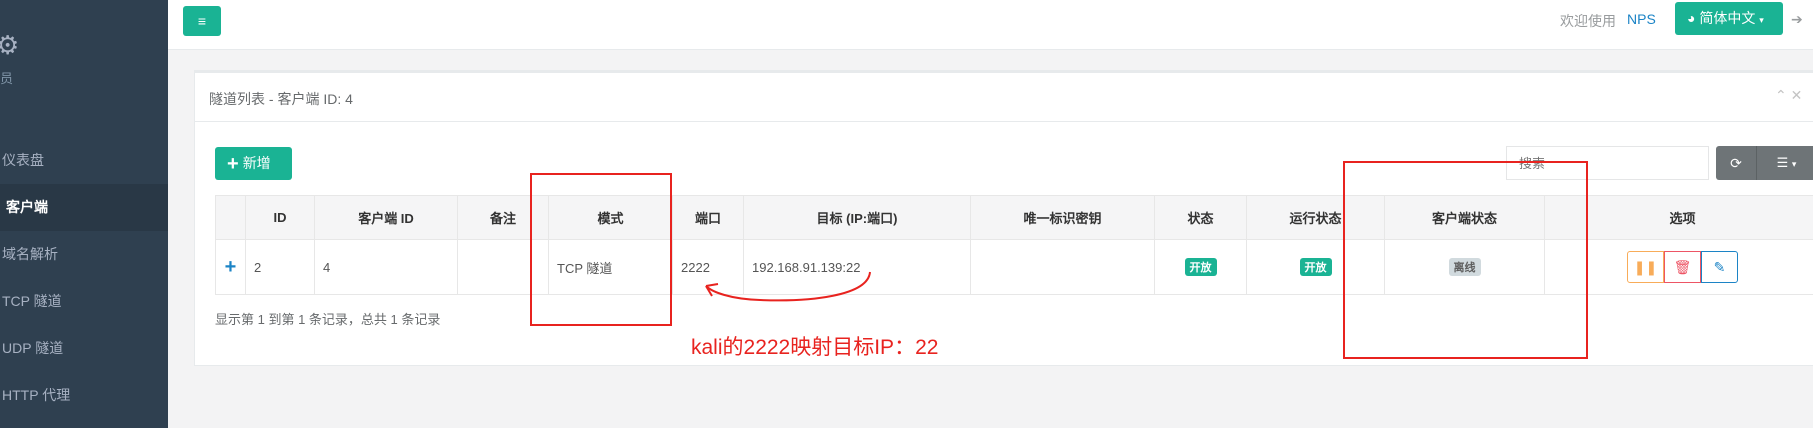 The height and width of the screenshot is (428, 1813). What do you see at coordinates (1465, 260) in the screenshot?
I see `annotation-box-client-status` at bounding box center [1465, 260].